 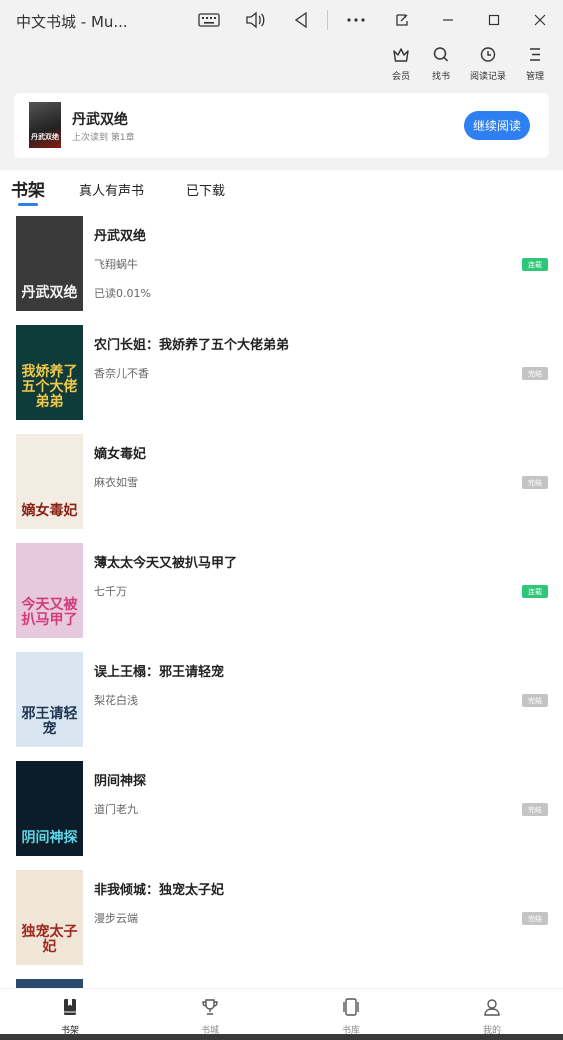 What do you see at coordinates (281, 125) in the screenshot?
I see `recent-reading-card: 丹武双绝 丹武双绝 上次读到 第1章 继续阅读` at bounding box center [281, 125].